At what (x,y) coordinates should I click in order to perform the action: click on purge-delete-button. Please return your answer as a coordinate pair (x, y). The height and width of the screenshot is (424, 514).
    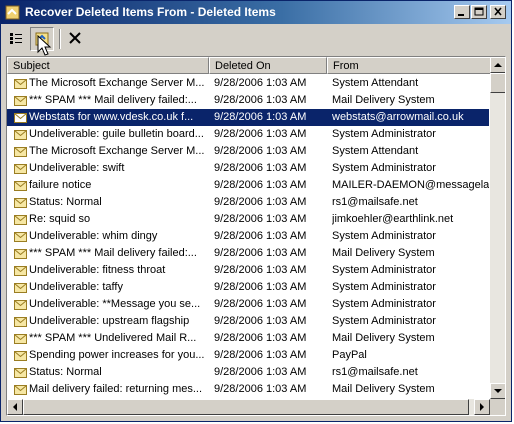
    Looking at the image, I should click on (76, 39).